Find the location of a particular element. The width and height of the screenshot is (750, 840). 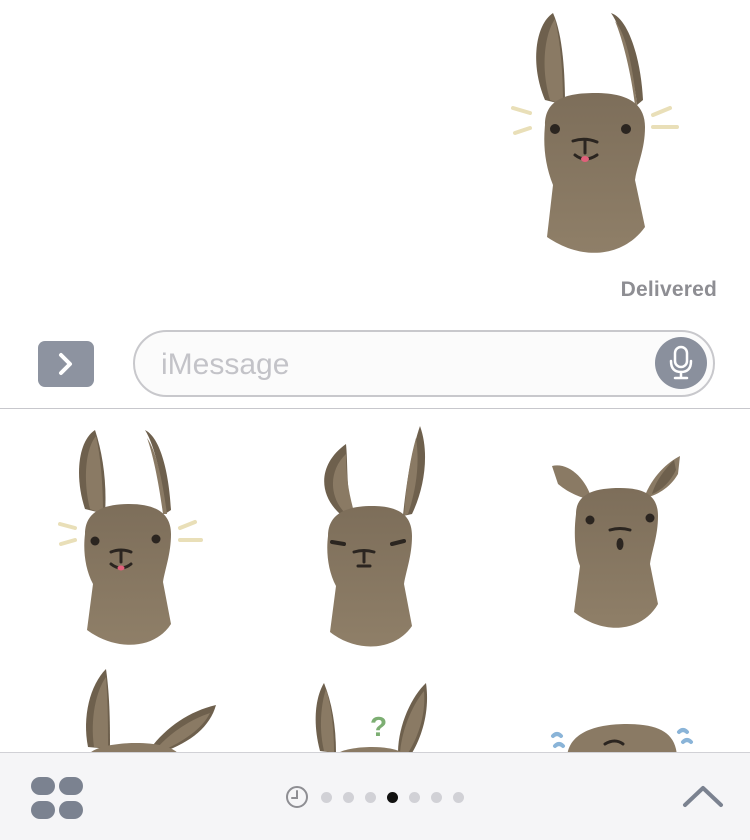

dictation-button is located at coordinates (681, 363).